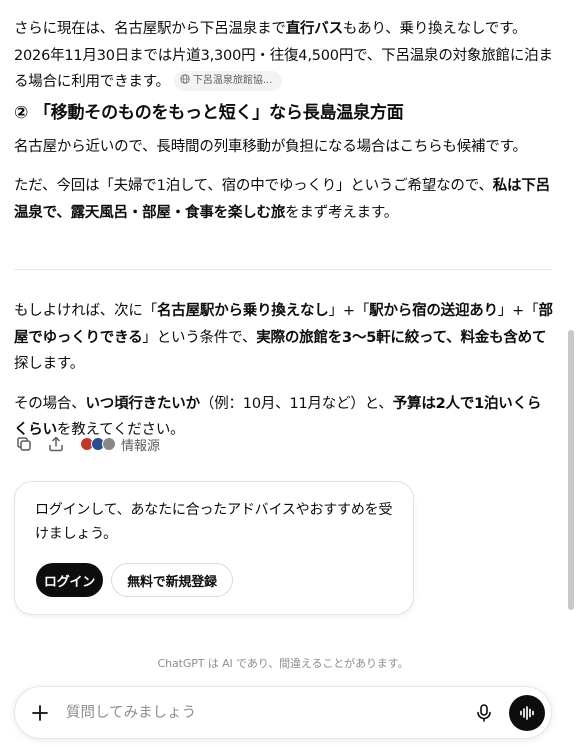 The image size is (576, 747). I want to click on text: ただ、今回は「夫婦で1泊して、宿の中でゆっくり」というご希望なので、, so click(253, 186).